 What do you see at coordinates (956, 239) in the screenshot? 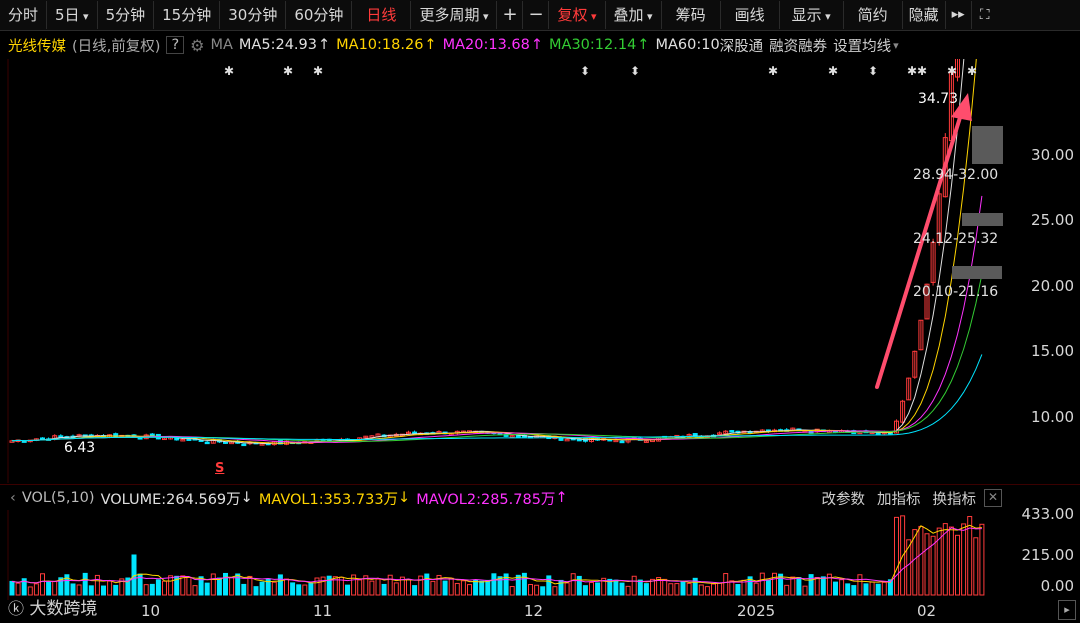
I see `chip-range-label-2: 24.12-25.32` at bounding box center [956, 239].